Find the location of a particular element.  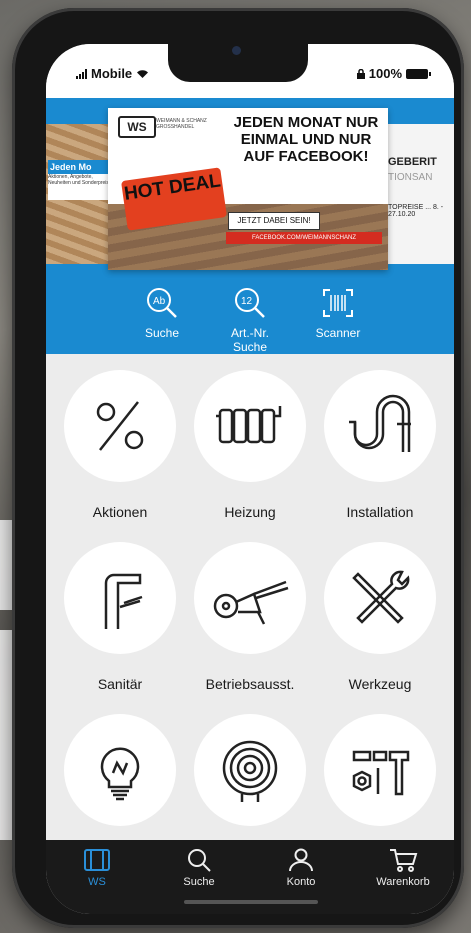

category-elektro is located at coordinates (120, 781).